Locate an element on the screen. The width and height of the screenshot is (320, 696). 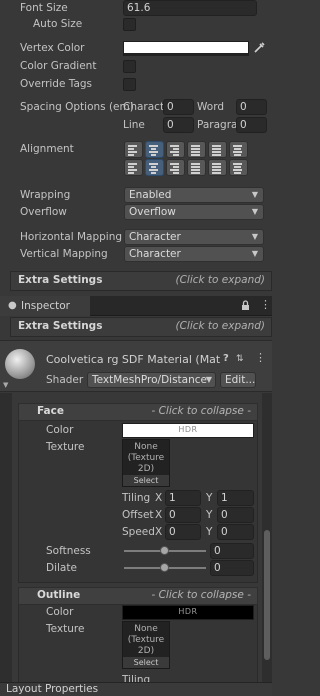
alignment-label: Alignment is located at coordinates (47, 149).